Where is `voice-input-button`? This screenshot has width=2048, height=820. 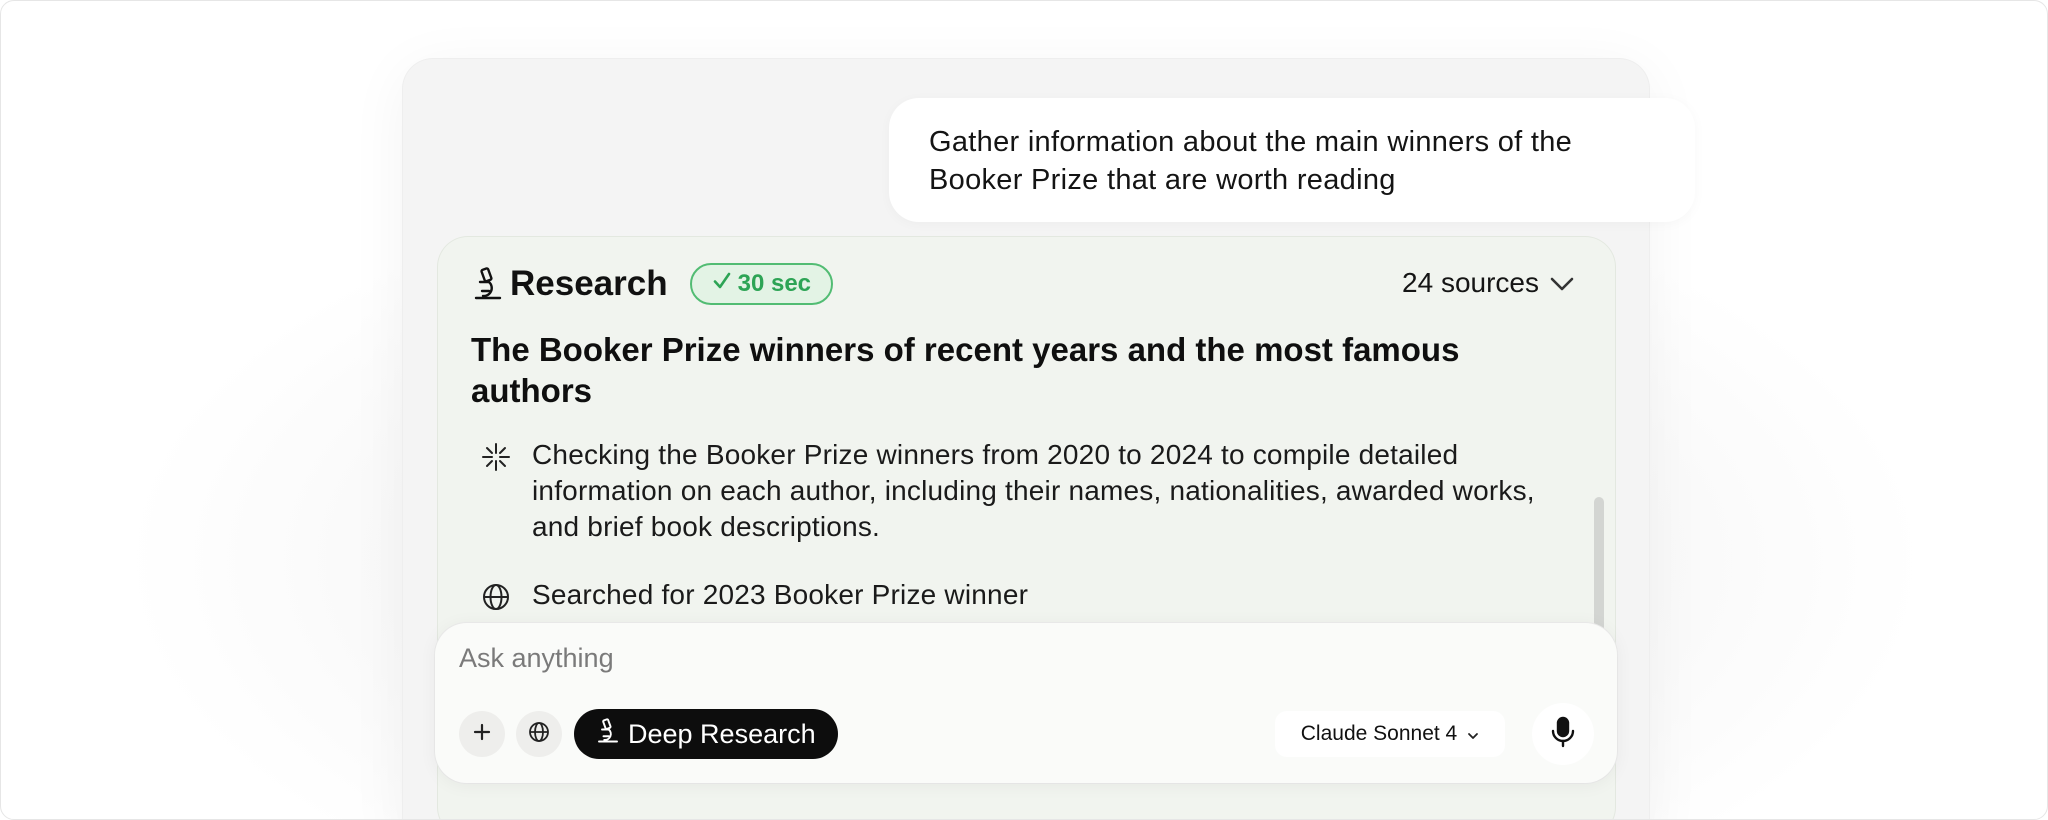
voice-input-button is located at coordinates (1563, 734).